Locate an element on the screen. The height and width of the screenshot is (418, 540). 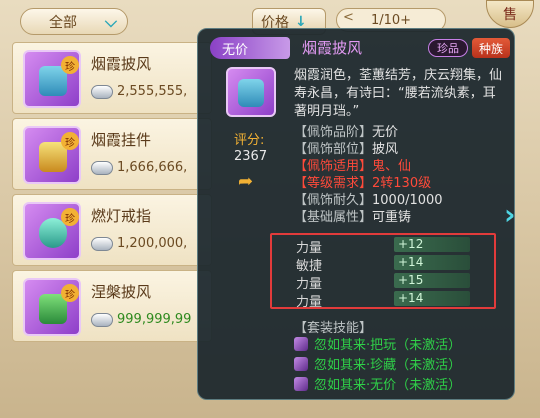
property-key: 【佩饰适用】 is located at coordinates (333, 166).